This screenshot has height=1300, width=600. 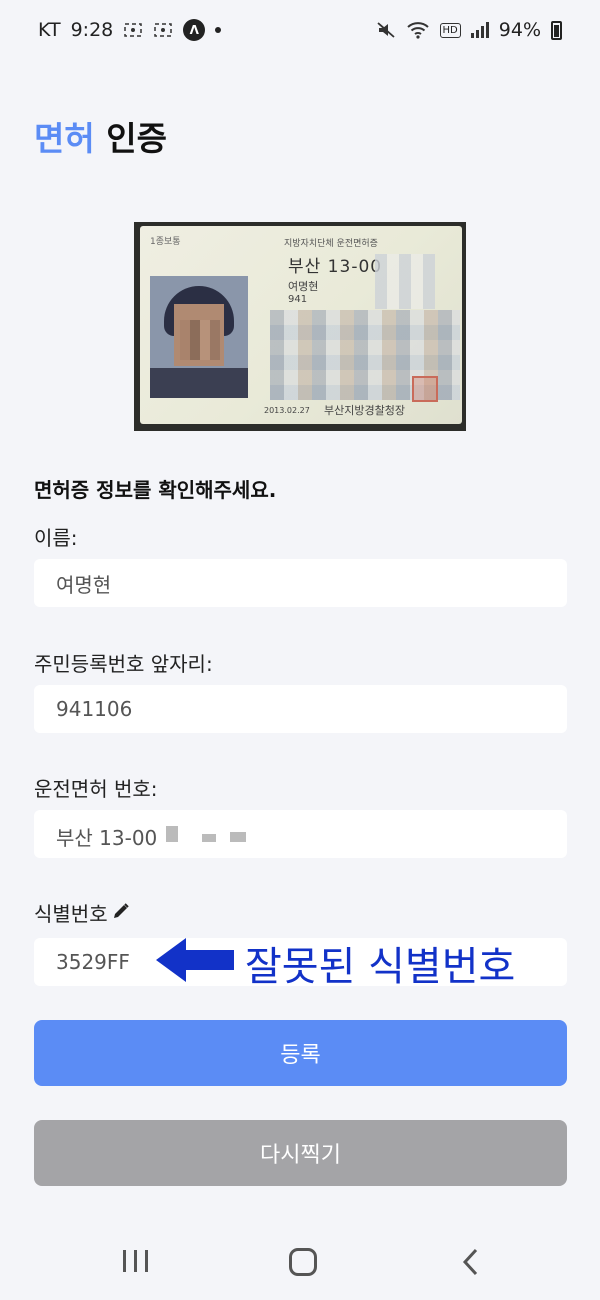 What do you see at coordinates (133, 30) in the screenshot?
I see `screenshot-icon` at bounding box center [133, 30].